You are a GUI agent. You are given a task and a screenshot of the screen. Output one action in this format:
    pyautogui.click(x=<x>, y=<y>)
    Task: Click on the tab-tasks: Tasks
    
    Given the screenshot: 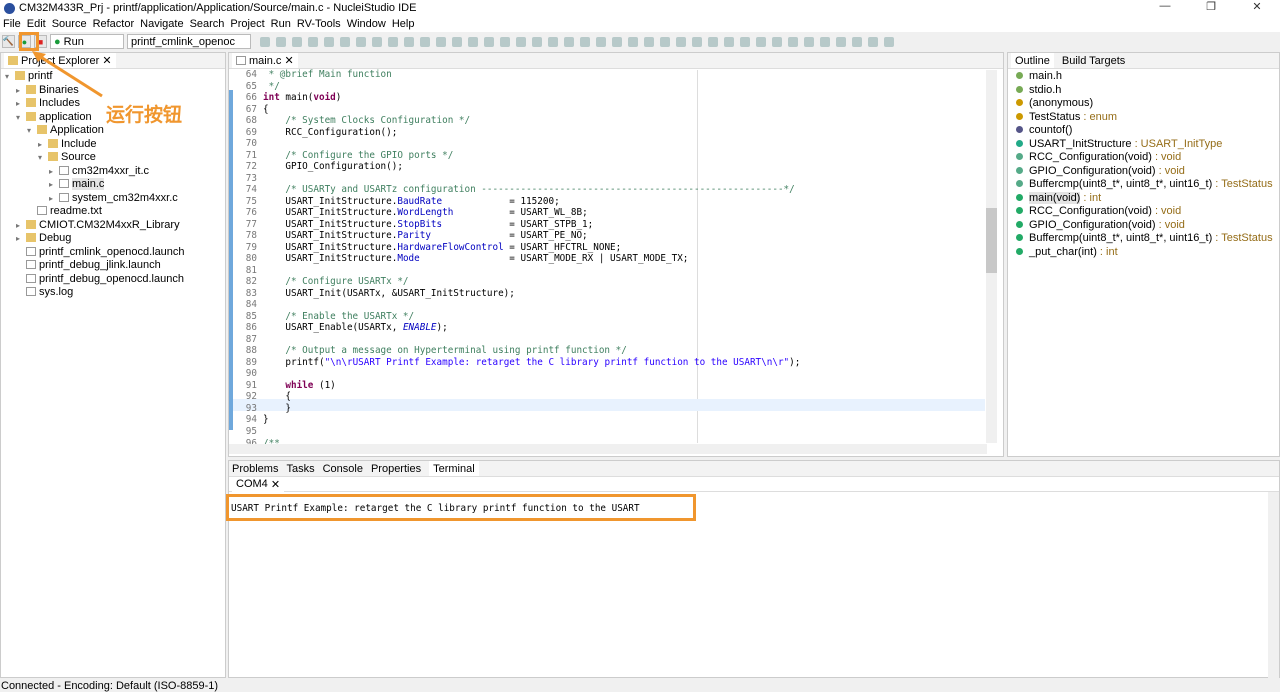 What is the action you would take?
    pyautogui.click(x=300, y=469)
    